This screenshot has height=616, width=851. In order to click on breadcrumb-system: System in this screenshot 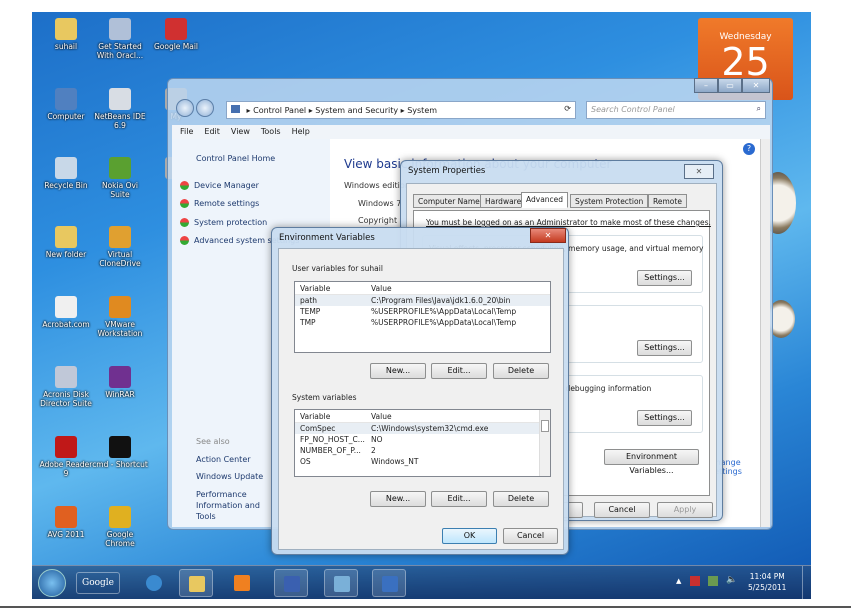, I will do `click(422, 110)`.